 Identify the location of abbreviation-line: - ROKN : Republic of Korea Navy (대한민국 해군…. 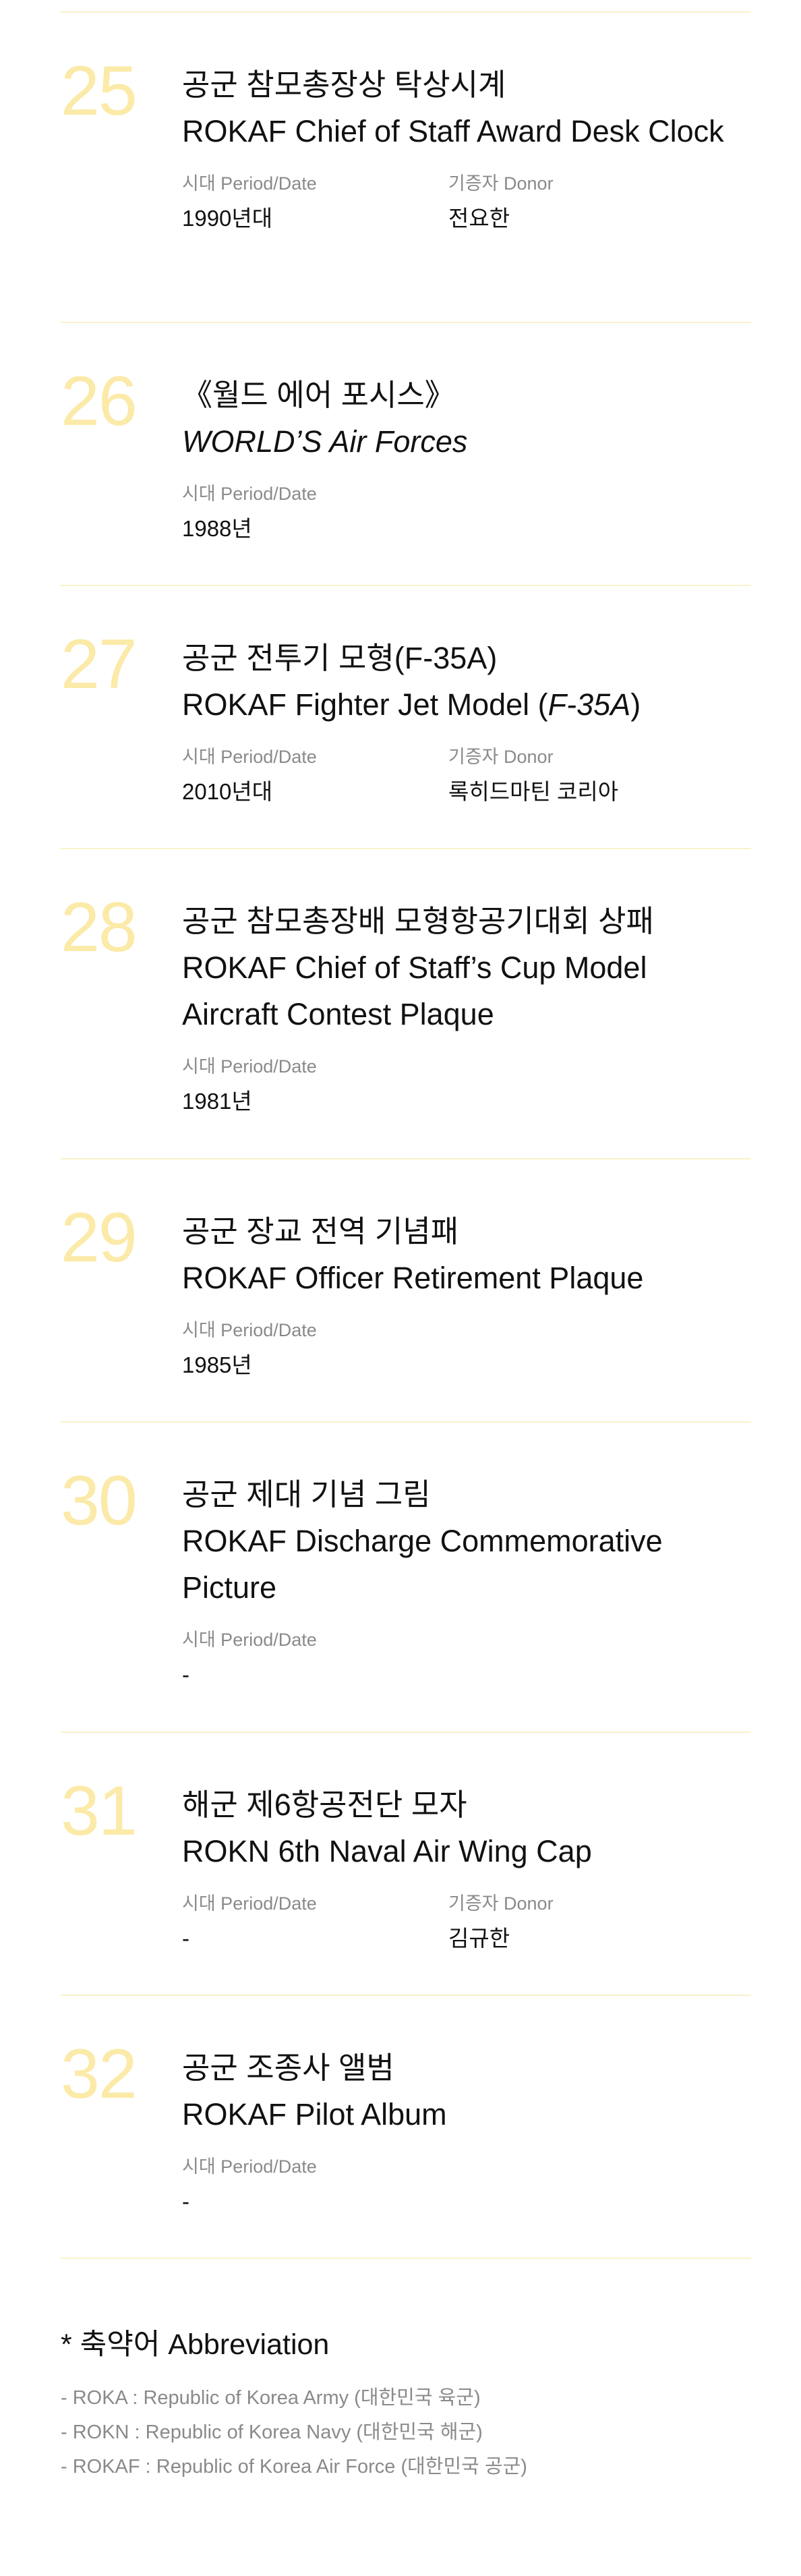
(272, 2432).